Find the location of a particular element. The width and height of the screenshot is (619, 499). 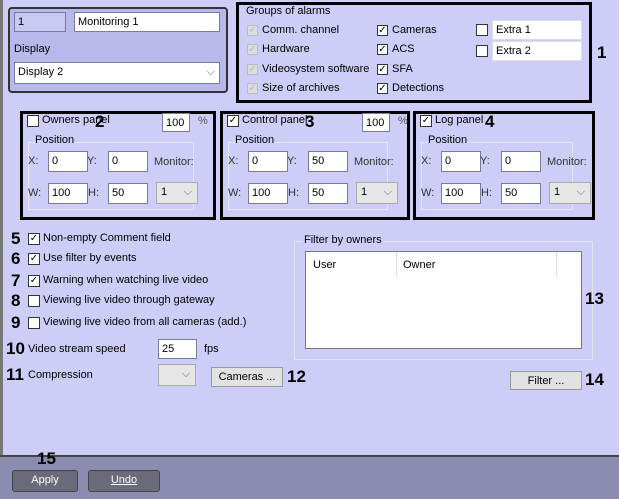

display-select: Display 2 ⌵ is located at coordinates (117, 73).